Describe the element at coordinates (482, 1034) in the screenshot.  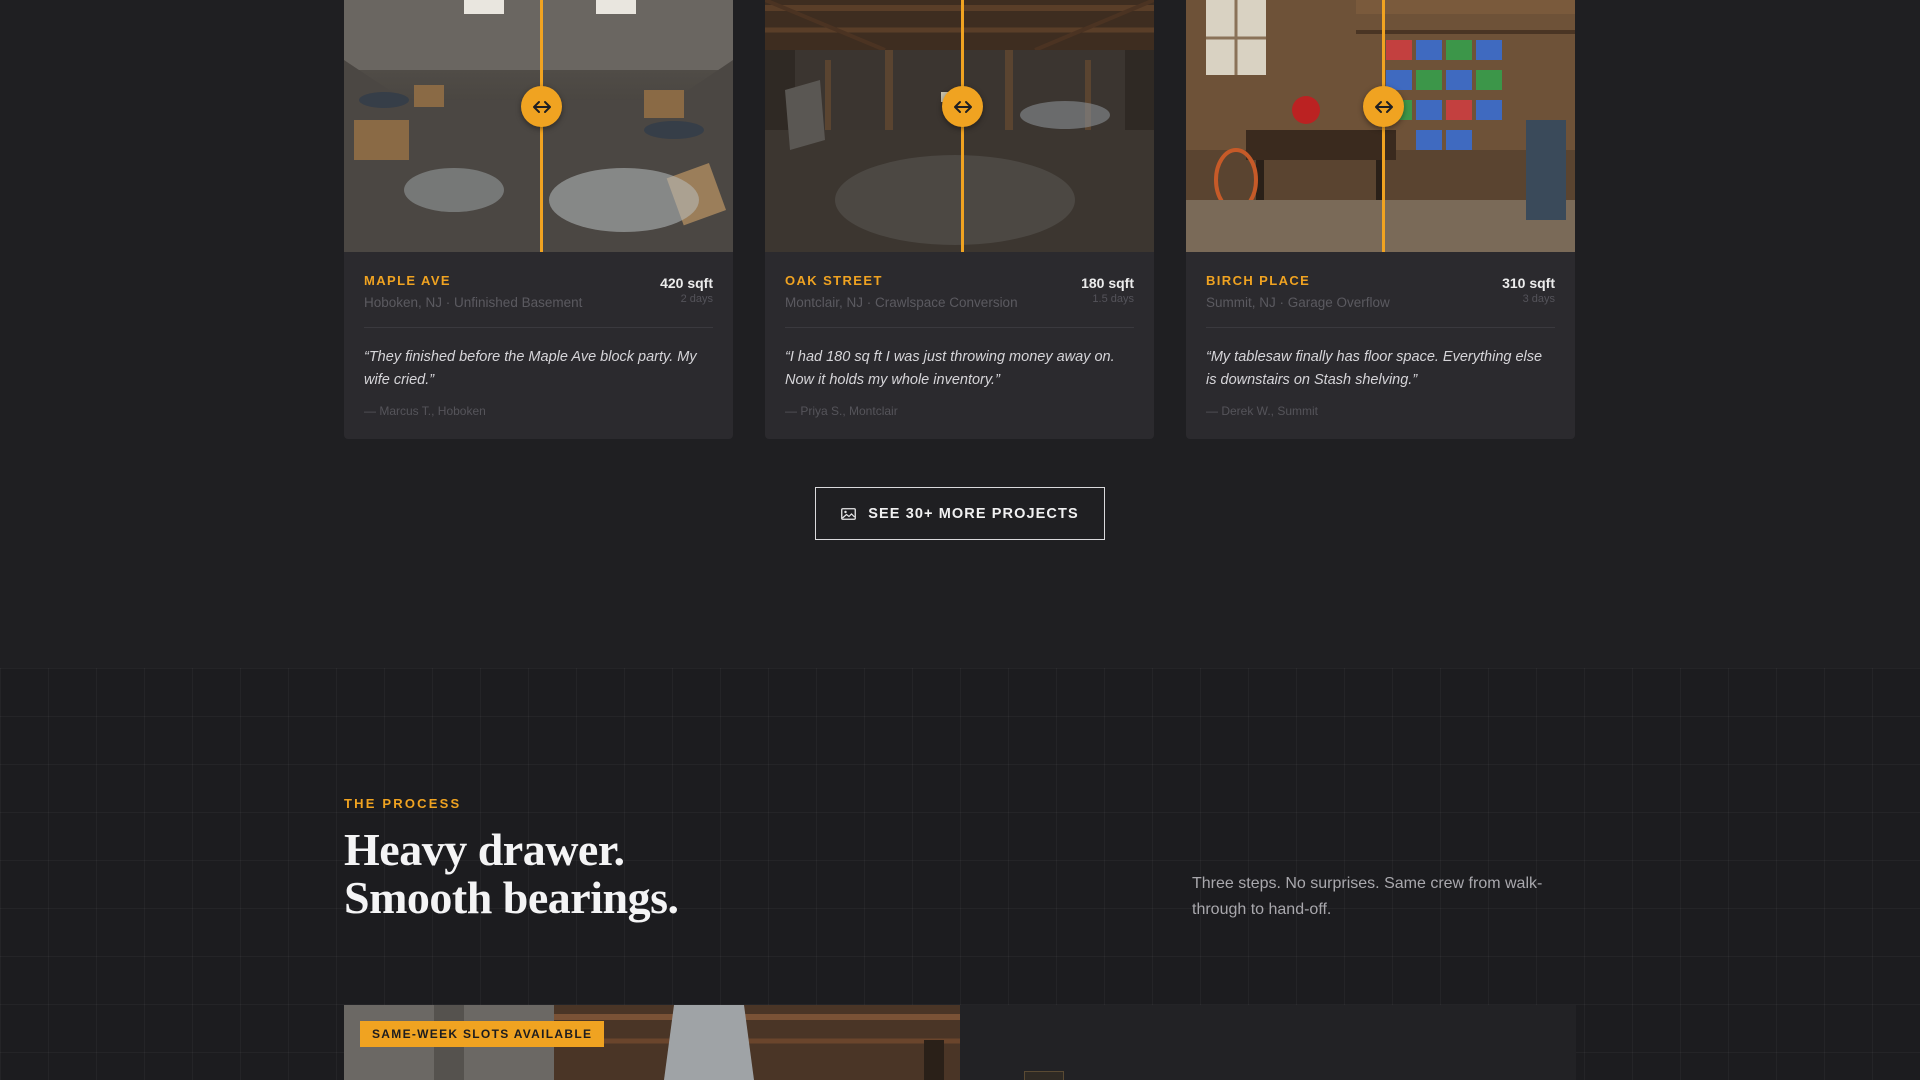
I see `availability-badge: SAME-WEEK SLOTS AVAILABLE` at that location.